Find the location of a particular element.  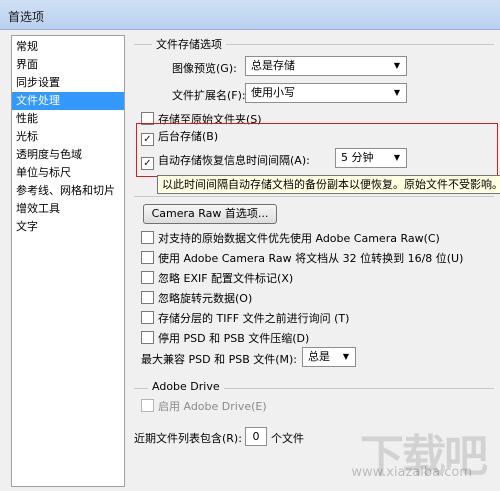

compat-option-row: 忽略旋转元数据(O) is located at coordinates (196, 298).